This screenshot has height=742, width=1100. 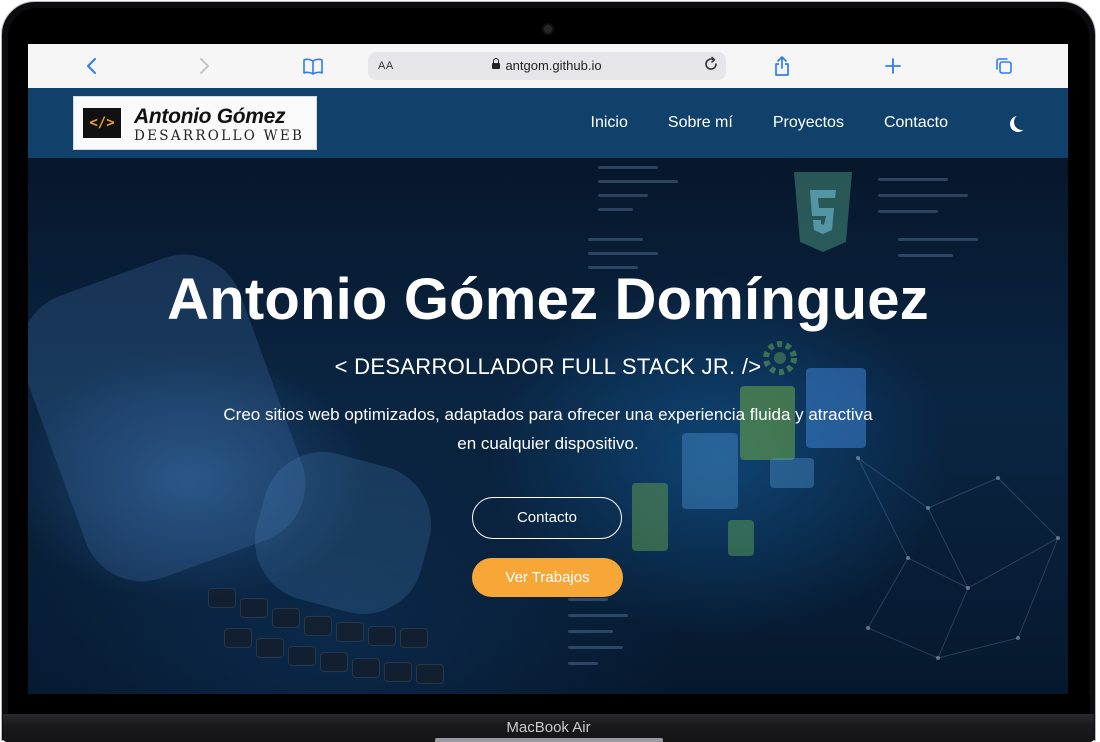 What do you see at coordinates (609, 123) in the screenshot?
I see `nav-link-inicio: Inicio` at bounding box center [609, 123].